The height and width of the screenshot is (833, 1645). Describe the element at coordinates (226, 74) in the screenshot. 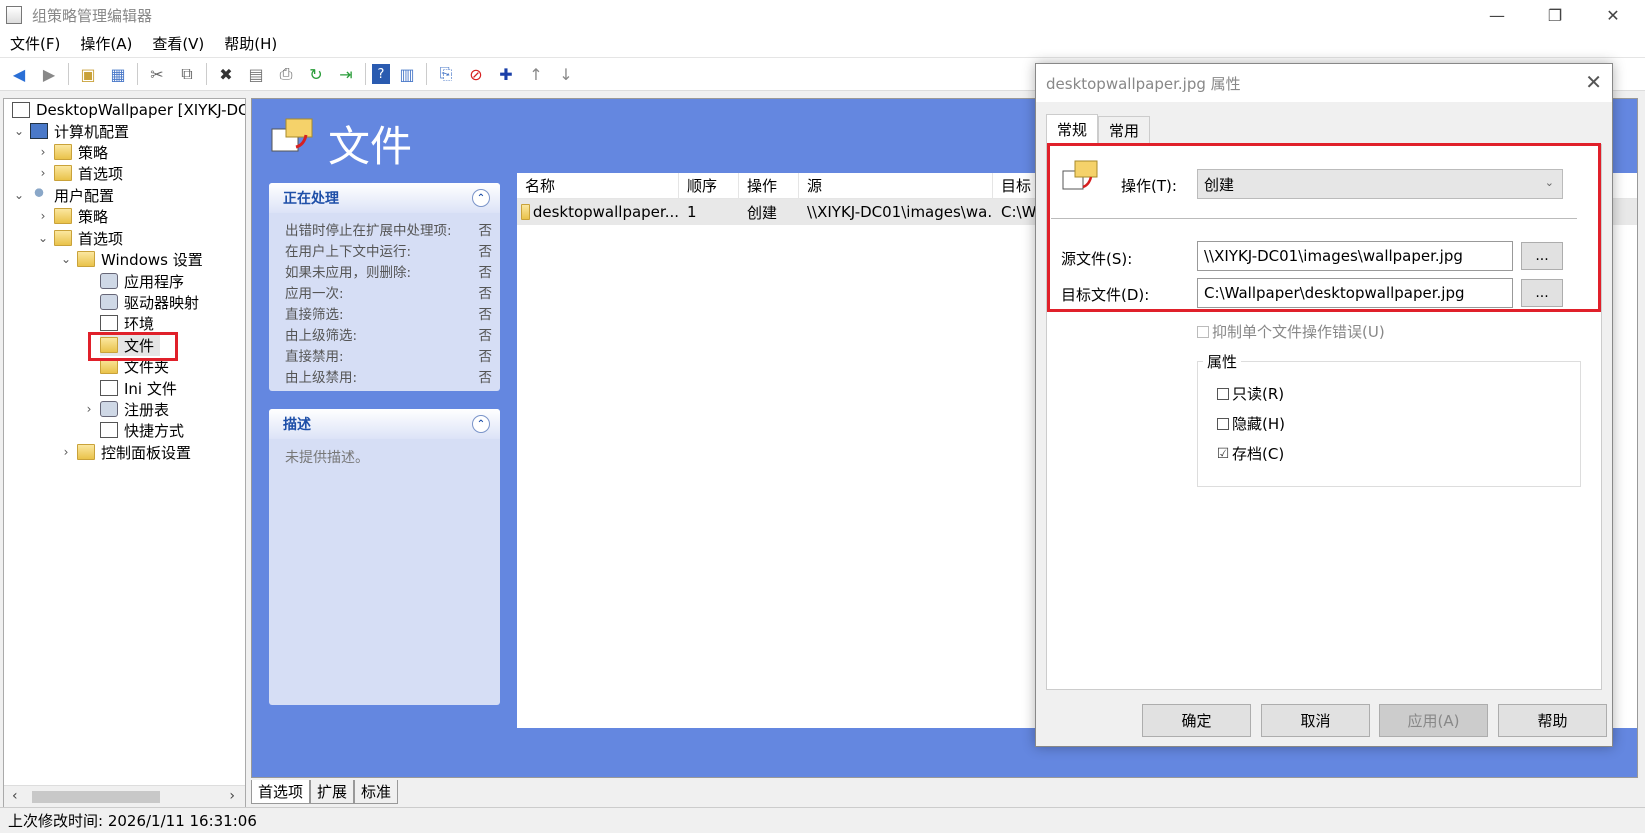

I see `delete-icon: ✖` at that location.